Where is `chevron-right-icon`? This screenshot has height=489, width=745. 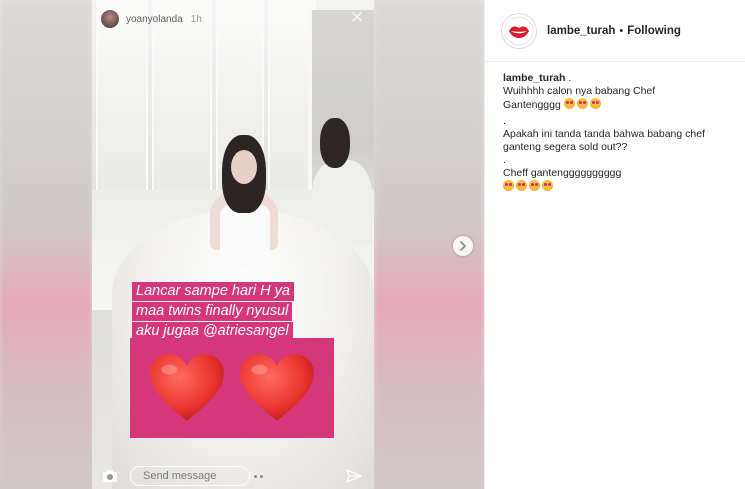
chevron-right-icon is located at coordinates (463, 246).